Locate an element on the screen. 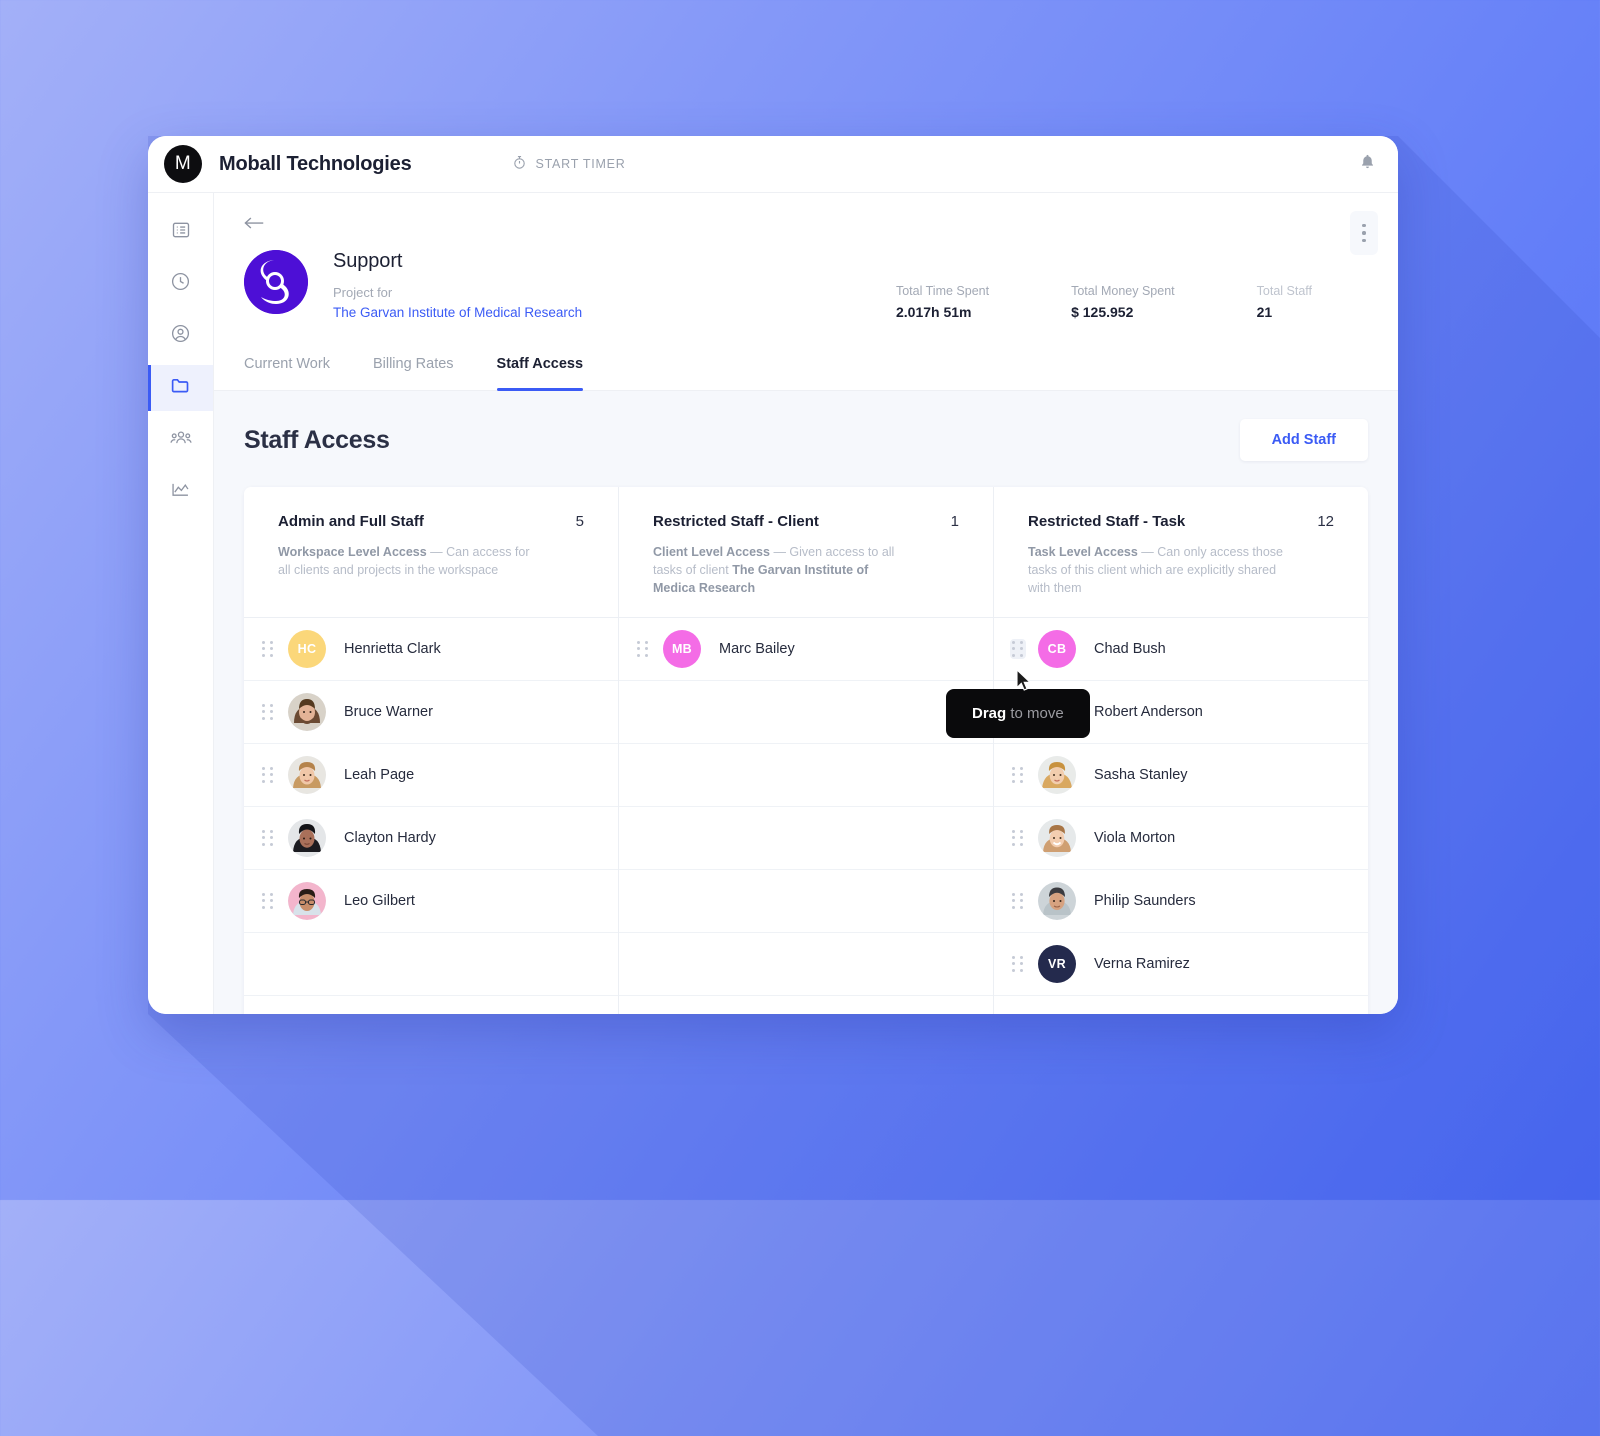  add-staff-button: Add Staff is located at coordinates (1303, 440).